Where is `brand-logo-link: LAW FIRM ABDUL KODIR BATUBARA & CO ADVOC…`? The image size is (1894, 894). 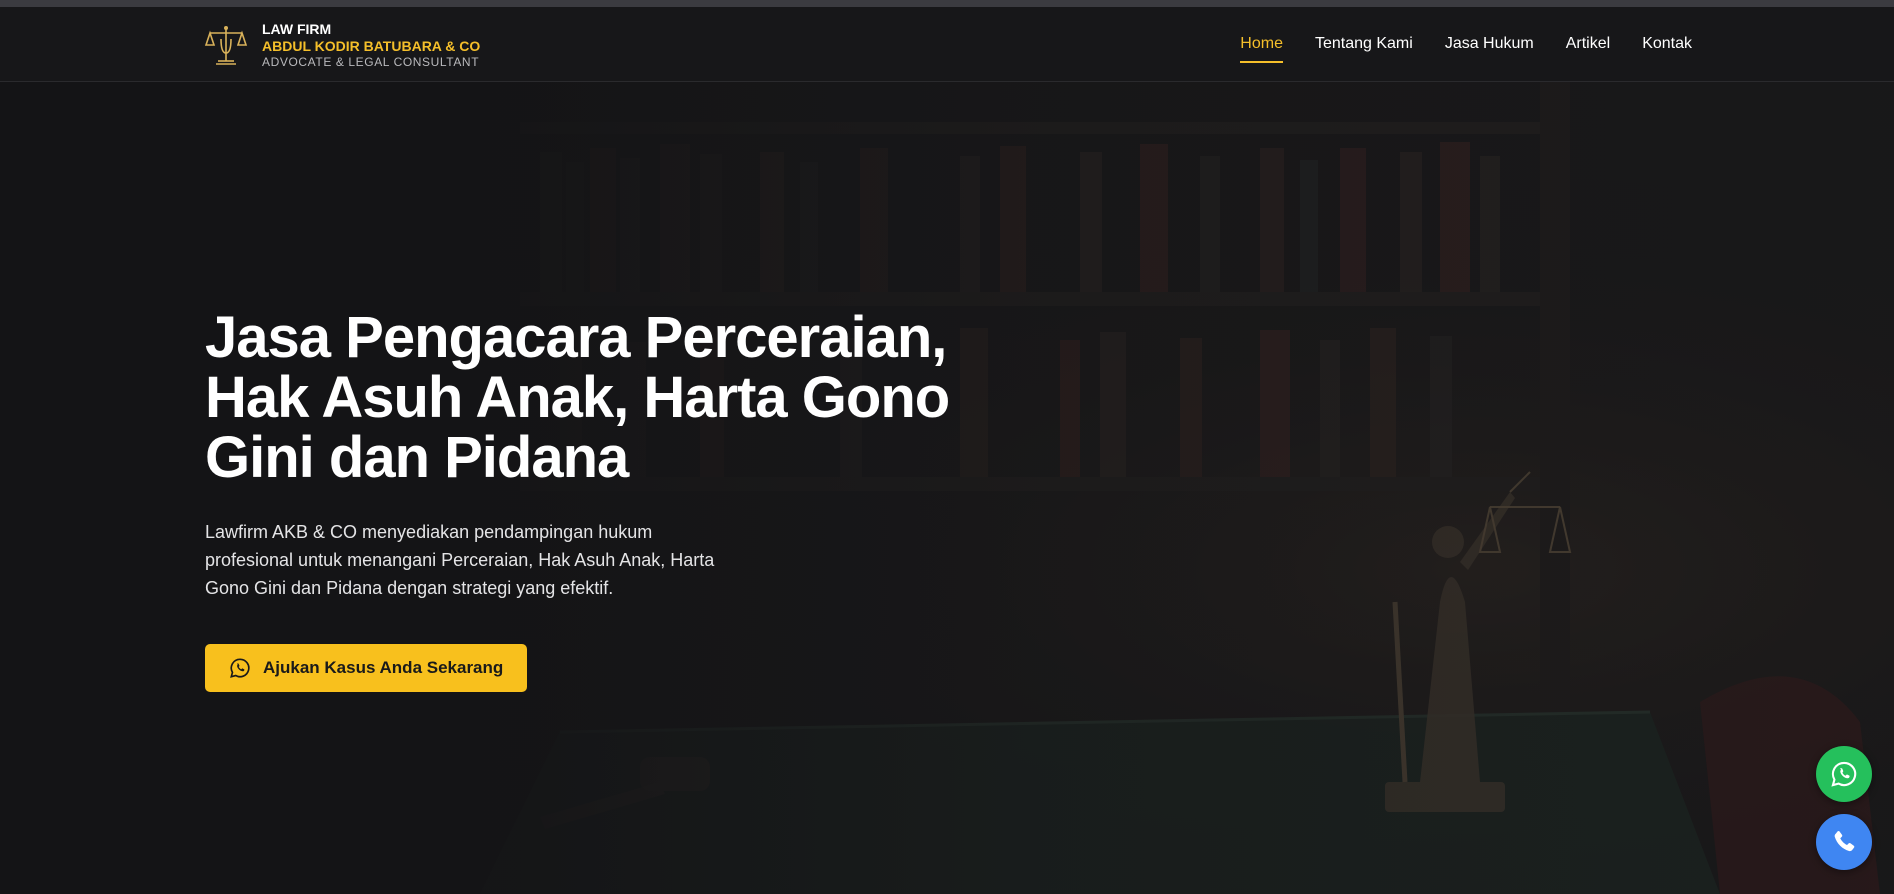 brand-logo-link: LAW FIRM ABDUL KODIR BATUBARA & CO ADVOC… is located at coordinates (342, 45).